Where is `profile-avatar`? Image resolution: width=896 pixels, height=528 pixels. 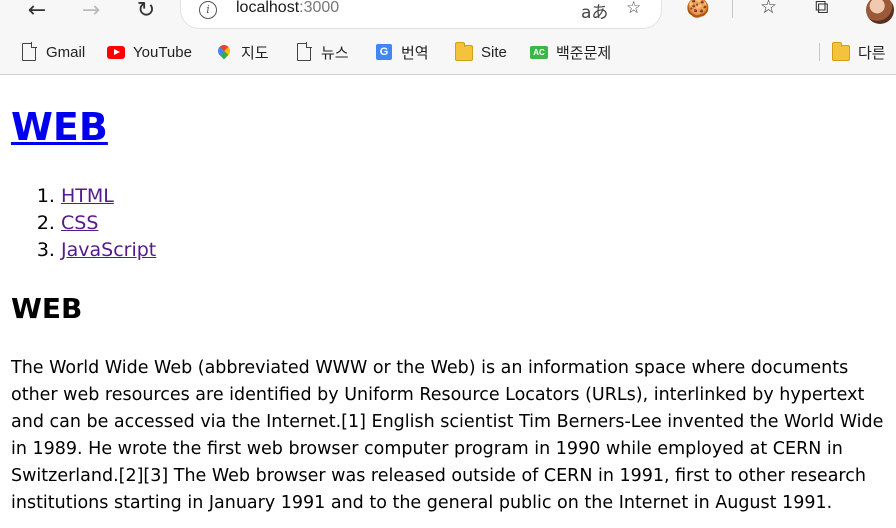
profile-avatar is located at coordinates (880, 12).